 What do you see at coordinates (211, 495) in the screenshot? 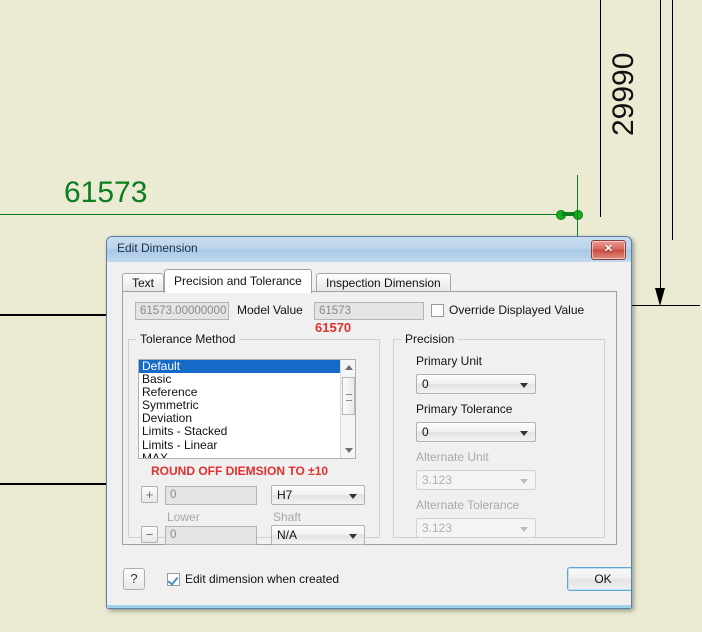
I see `upper-tolerance-field: 0` at bounding box center [211, 495].